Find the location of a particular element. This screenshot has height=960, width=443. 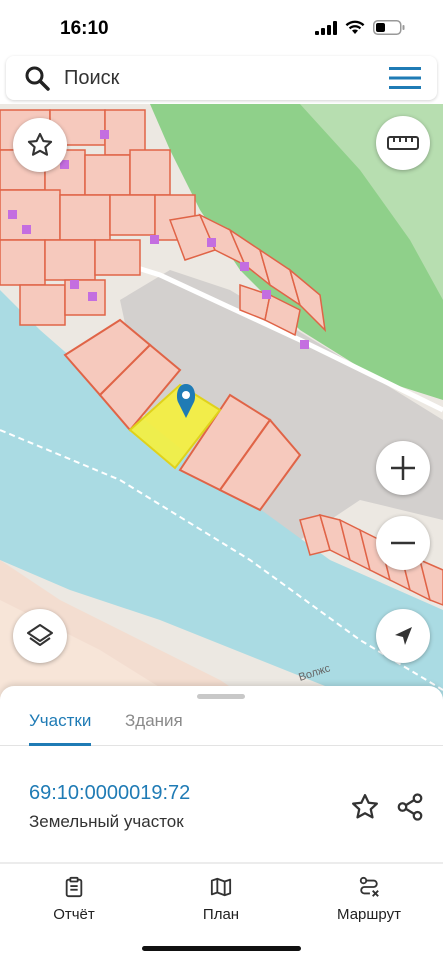

nav-report-label: Отчёт is located at coordinates (74, 914).